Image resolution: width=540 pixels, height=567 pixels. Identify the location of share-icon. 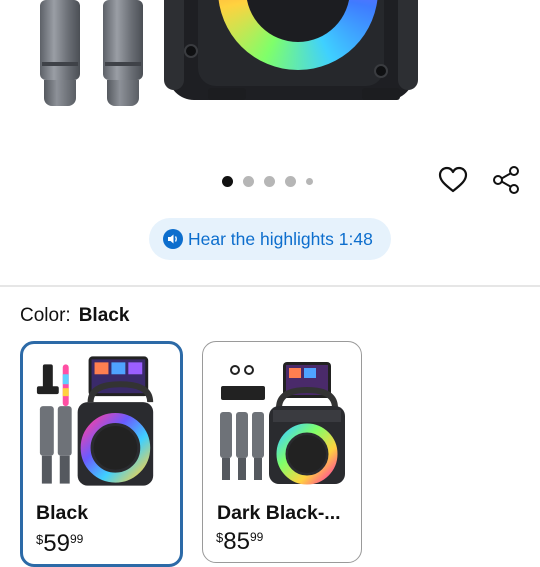
(506, 180).